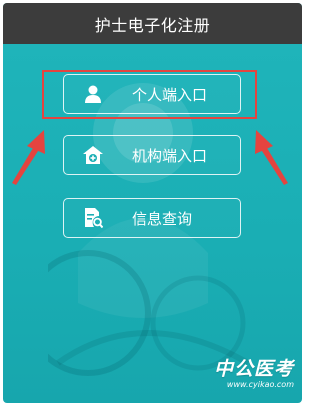  Describe the element at coordinates (271, 157) in the screenshot. I see `right-arrow-icon` at that location.